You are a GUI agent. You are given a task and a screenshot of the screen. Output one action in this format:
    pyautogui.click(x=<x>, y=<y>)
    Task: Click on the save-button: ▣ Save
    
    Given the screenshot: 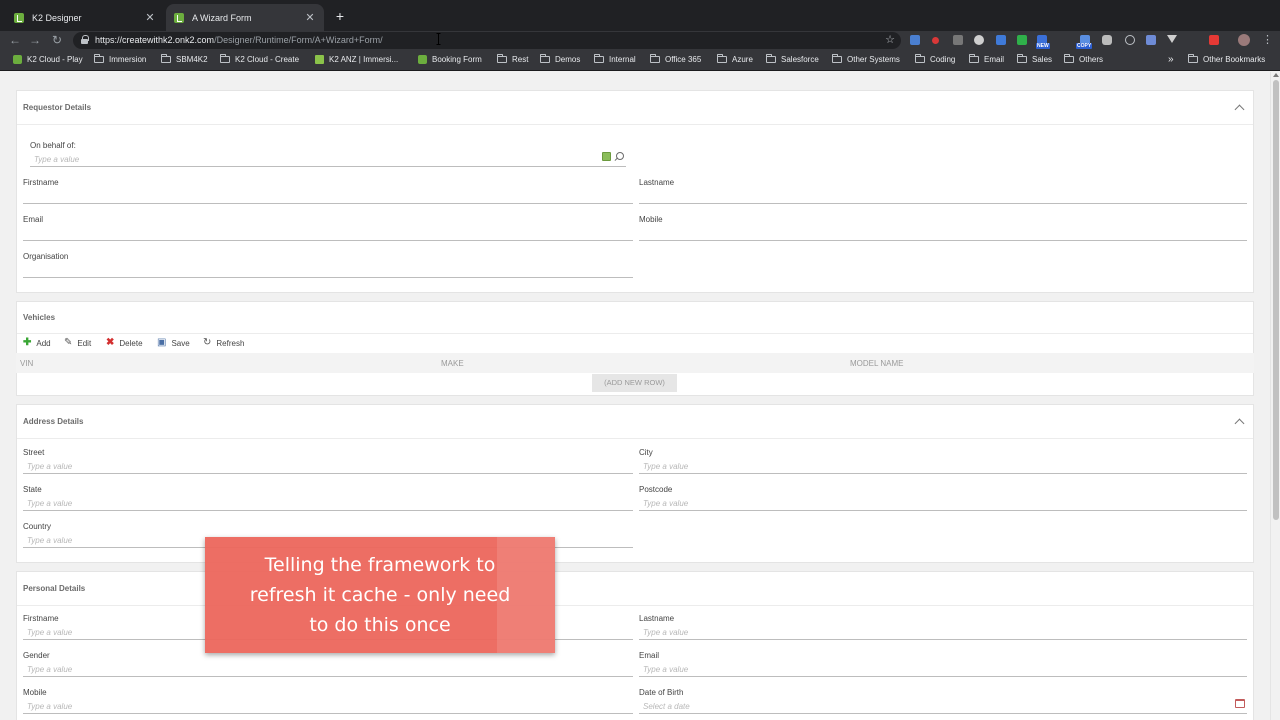 What is the action you would take?
    pyautogui.click(x=173, y=343)
    